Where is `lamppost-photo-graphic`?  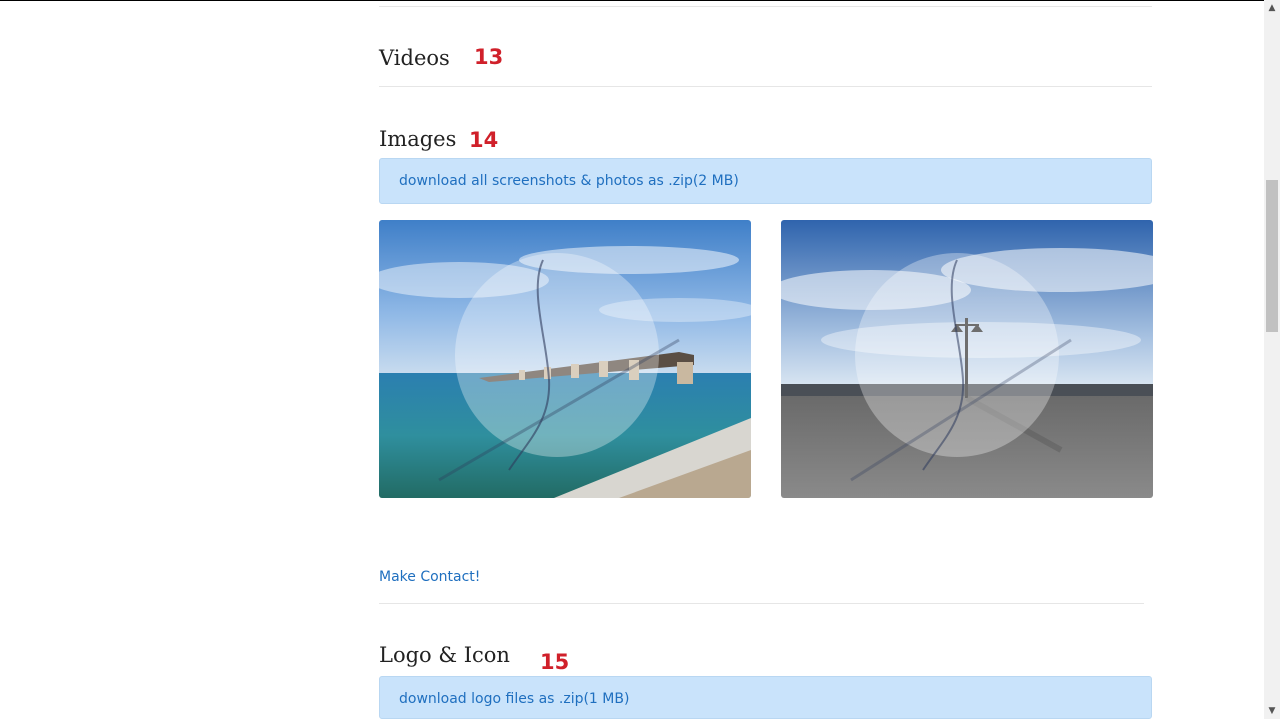
lamppost-photo-graphic is located at coordinates (967, 359).